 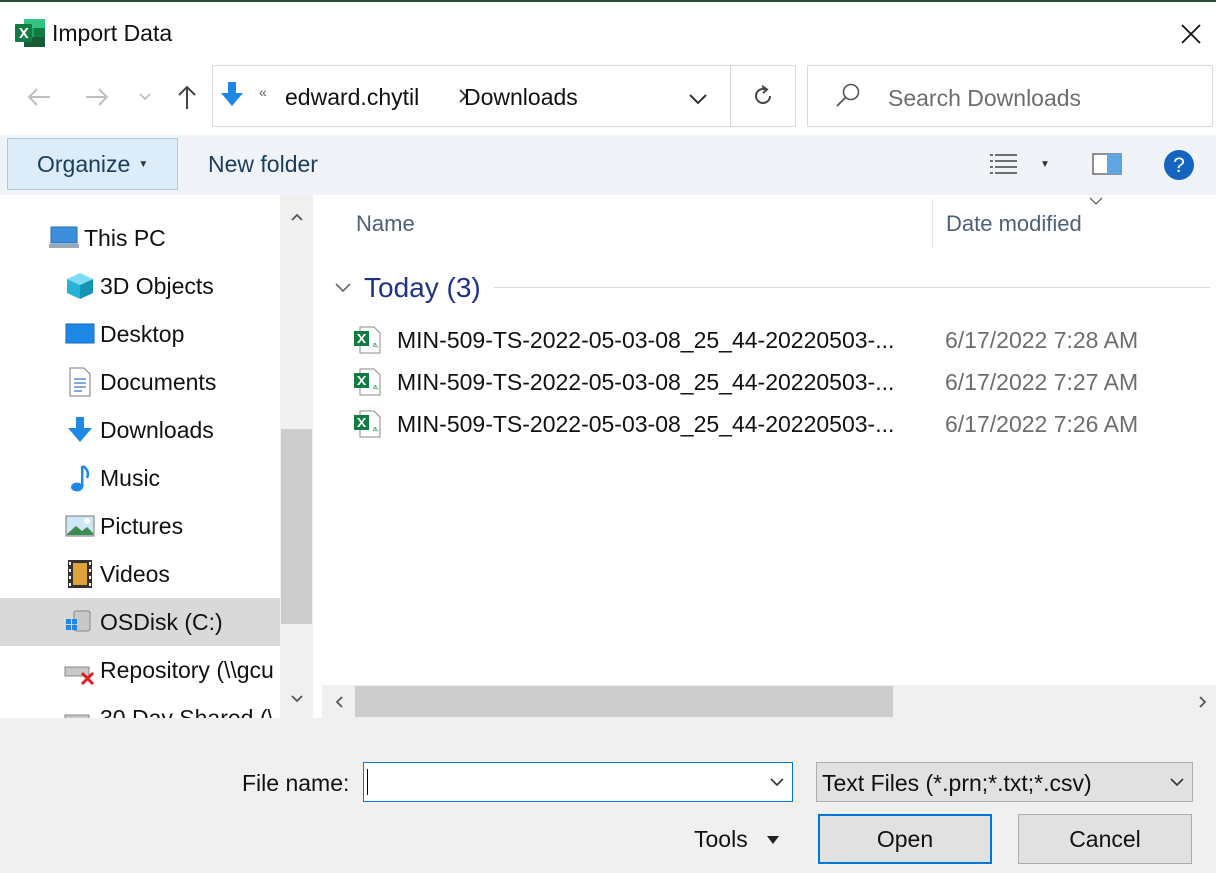 What do you see at coordinates (145, 97) in the screenshot?
I see `recent-locations-button` at bounding box center [145, 97].